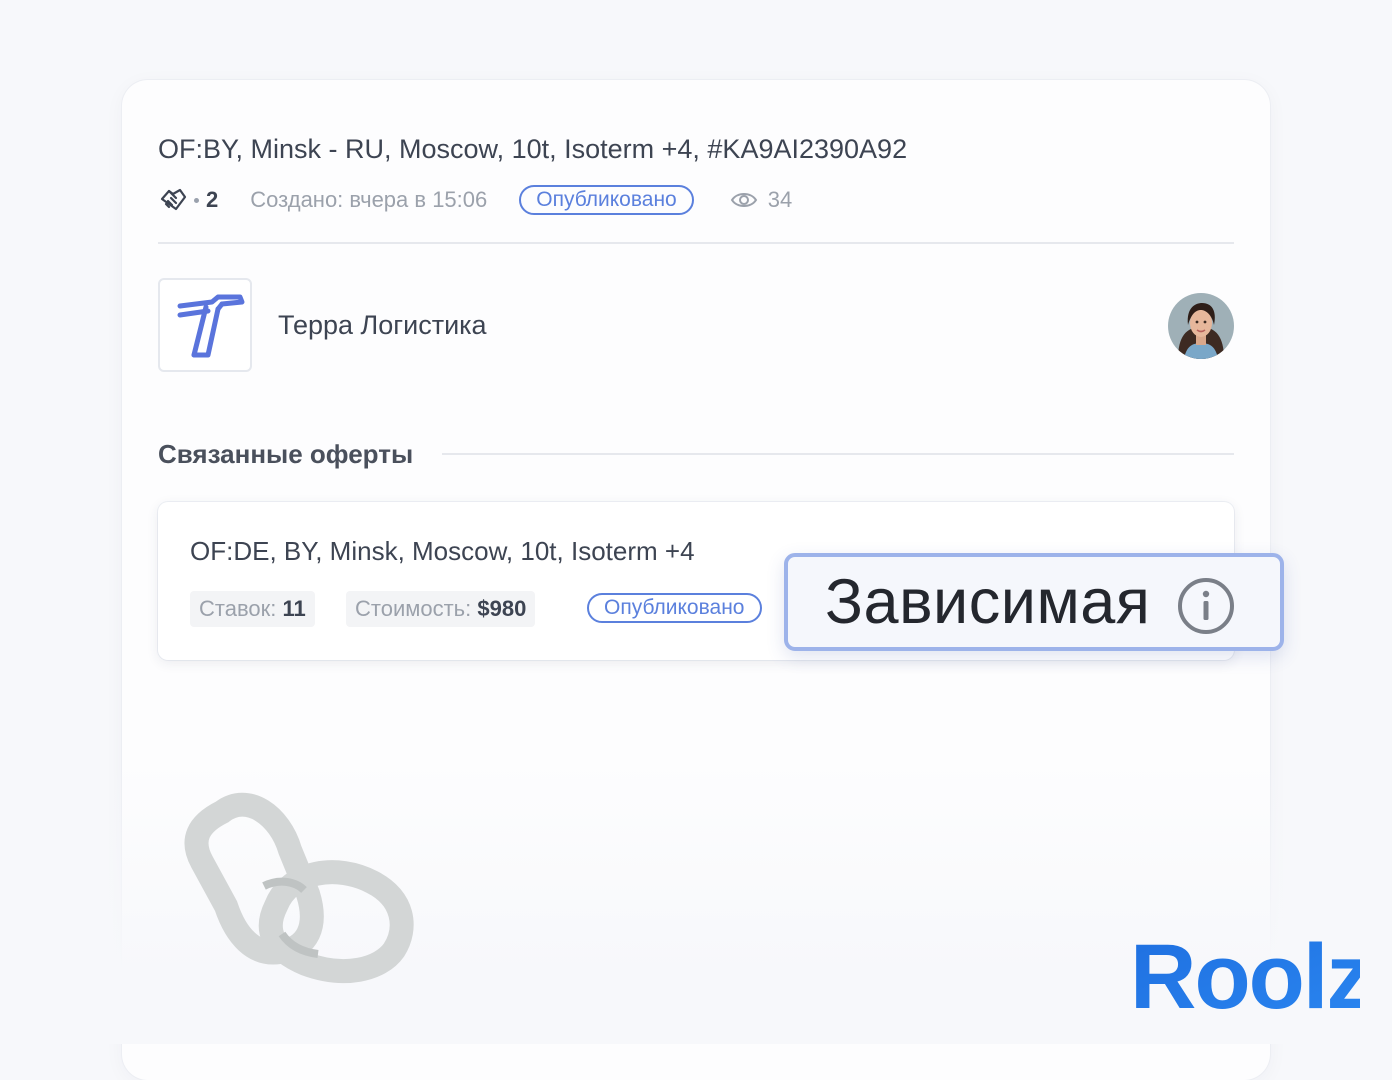 The image size is (1392, 1080). I want to click on dependent-label: Зависимая, so click(988, 602).